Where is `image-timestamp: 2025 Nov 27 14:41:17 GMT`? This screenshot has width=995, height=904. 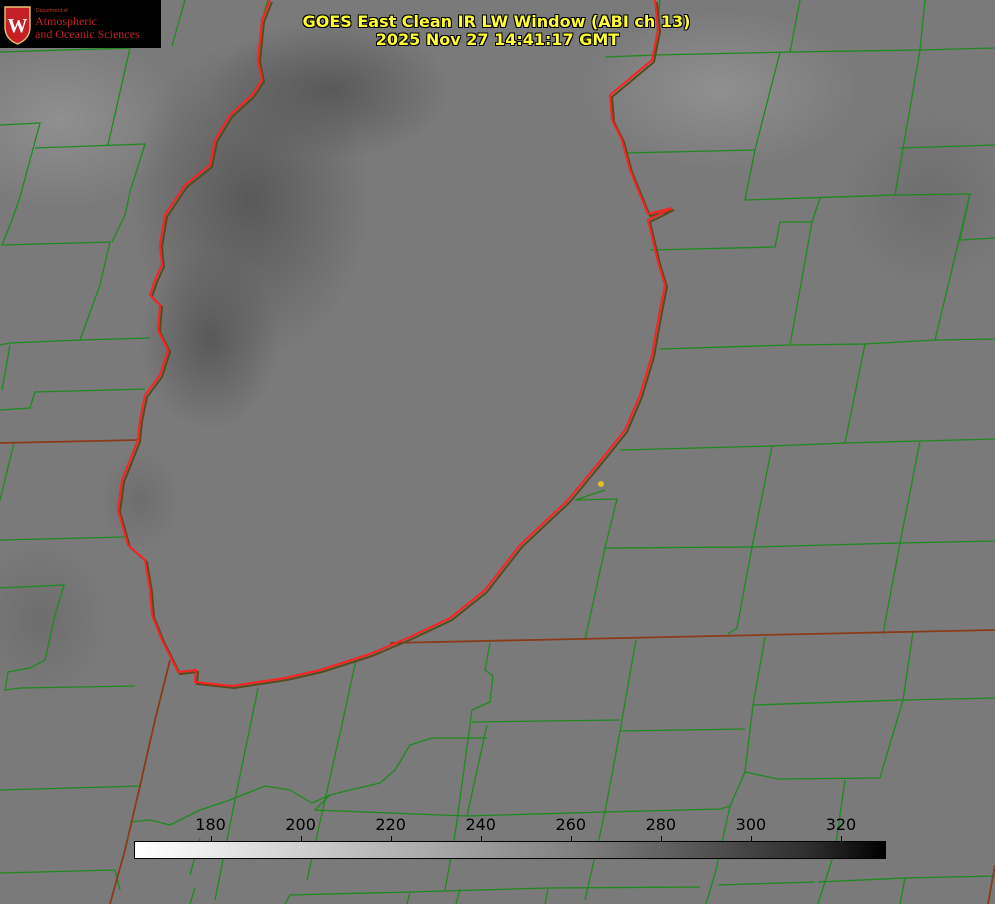
image-timestamp: 2025 Nov 27 14:41:17 GMT is located at coordinates (497, 39).